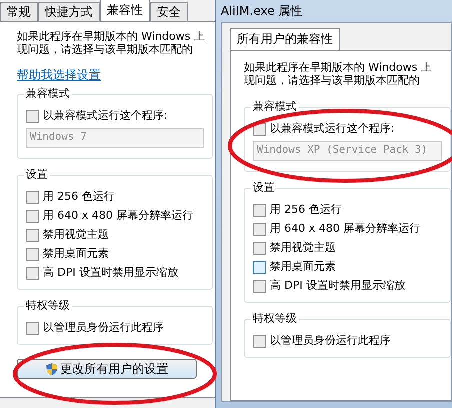  What do you see at coordinates (19, 11) in the screenshot?
I see `tab: 常规` at bounding box center [19, 11].